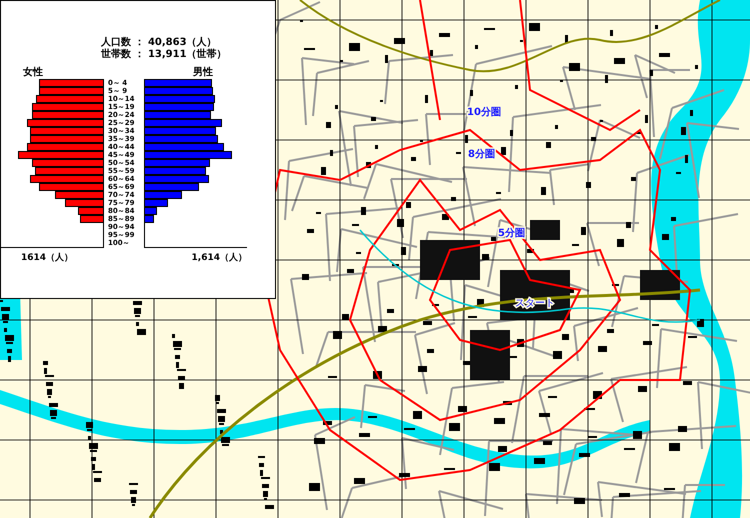 This screenshot has width=750, height=518. What do you see at coordinates (164, 55) in the screenshot?
I see `household-count: 世帯数 ： 13,911（世帯）` at bounding box center [164, 55].